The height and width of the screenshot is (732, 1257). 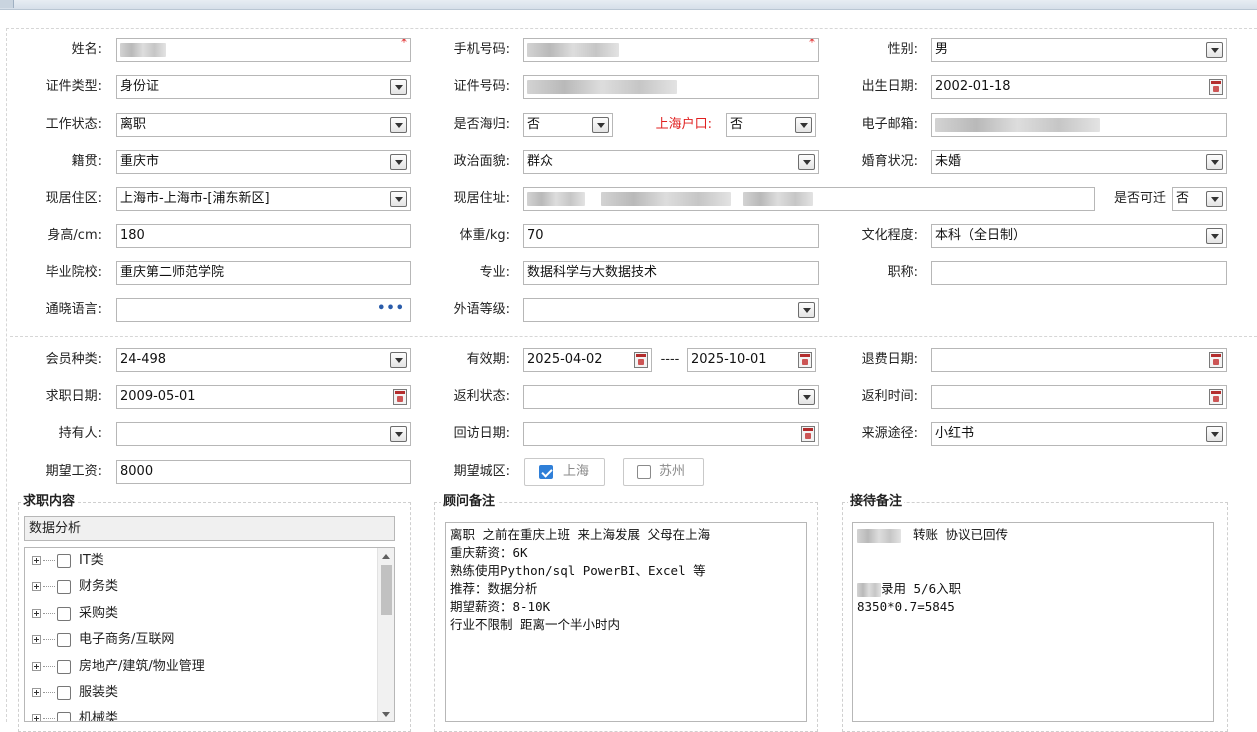 I want to click on rebate-time-input, so click(x=1079, y=397).